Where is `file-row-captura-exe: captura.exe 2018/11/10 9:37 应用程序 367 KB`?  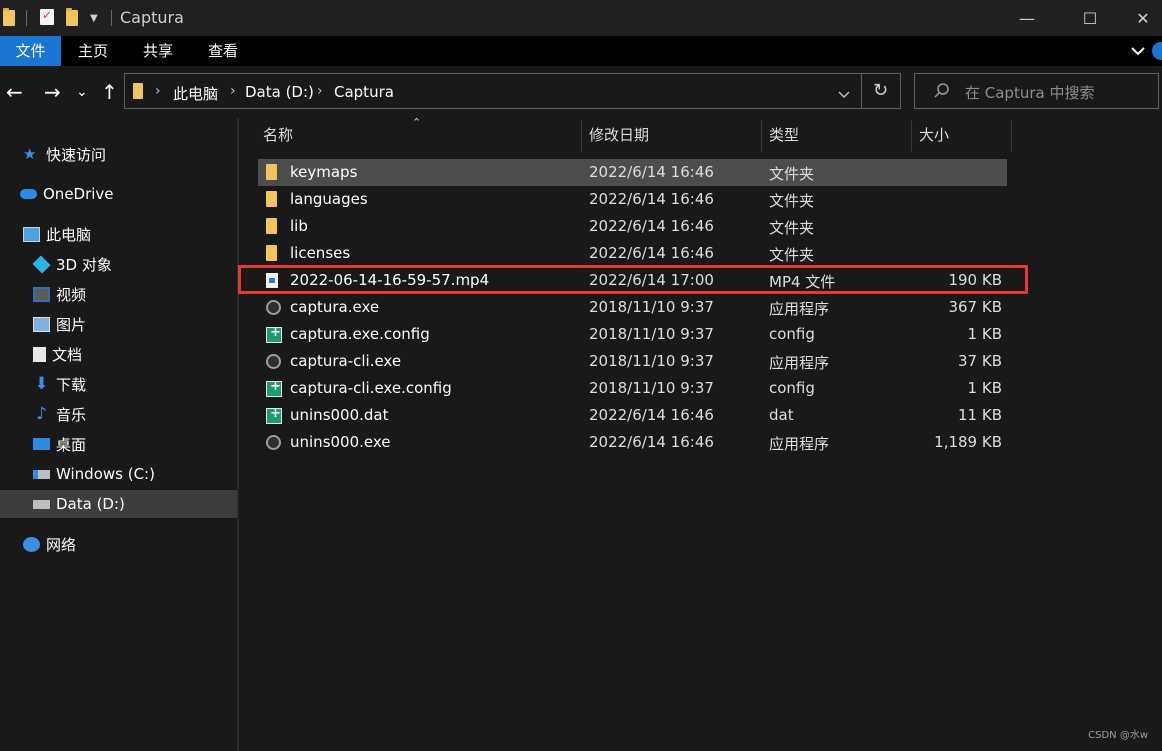
file-row-captura-exe: captura.exe 2018/11/10 9:37 应用程序 367 KB is located at coordinates (632, 307).